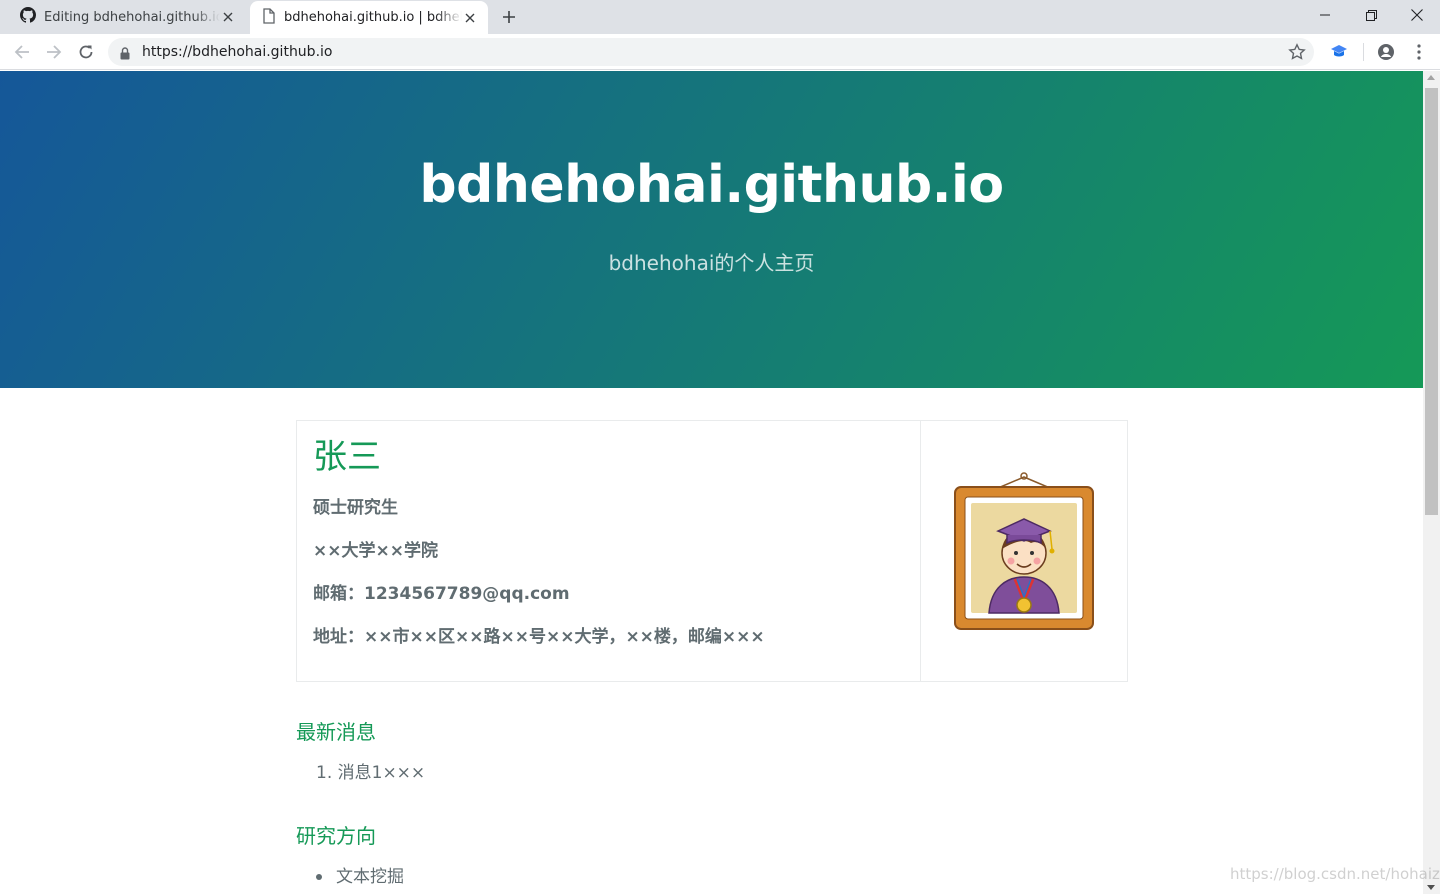 The height and width of the screenshot is (894, 1440). Describe the element at coordinates (373, 17) in the screenshot. I see `tab-title: bdhehohai.github.io | bdhehohai` at that location.